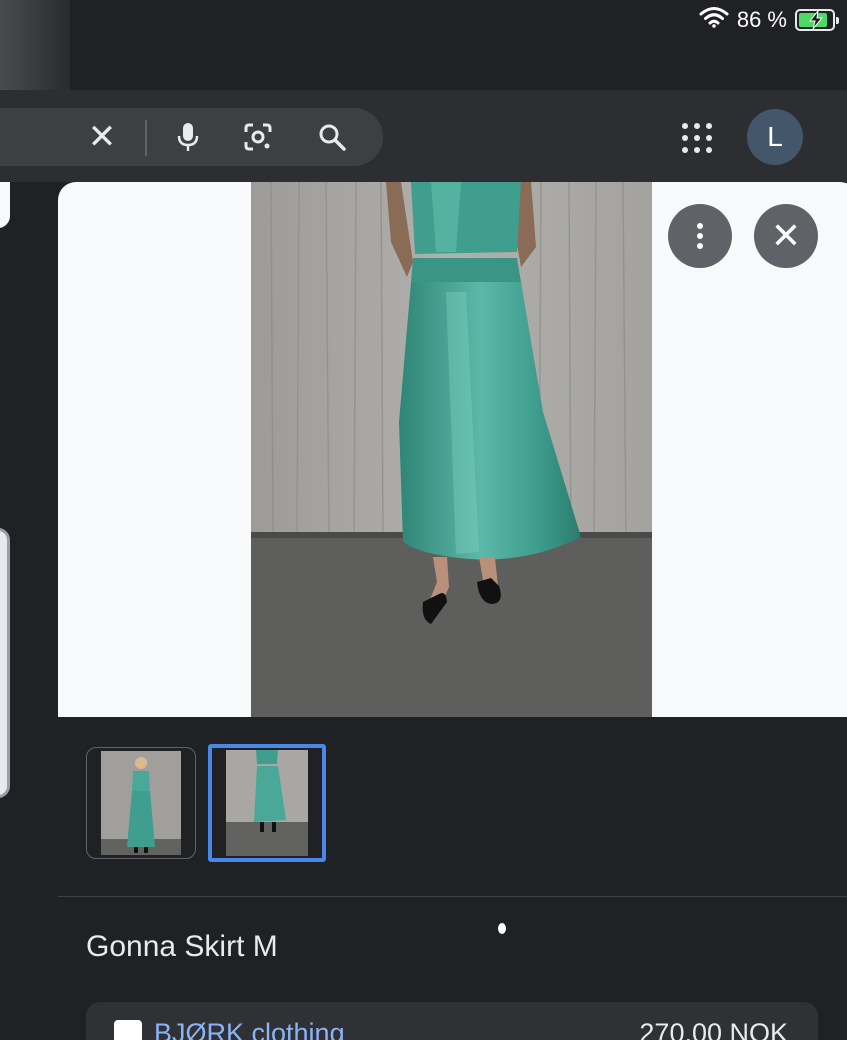  I want to click on wifi-icon, so click(714, 19).